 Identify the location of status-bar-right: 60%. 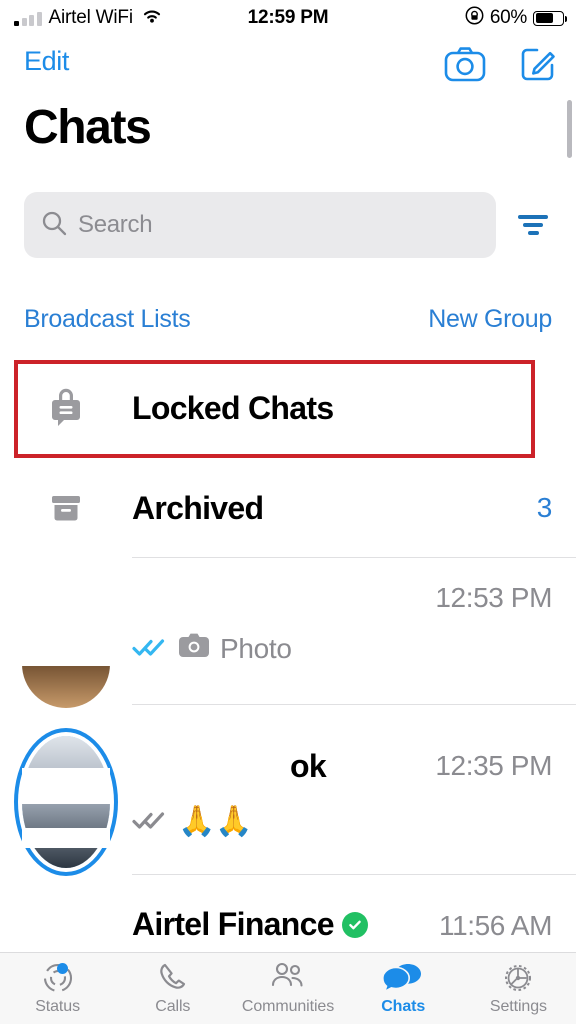
(516, 18).